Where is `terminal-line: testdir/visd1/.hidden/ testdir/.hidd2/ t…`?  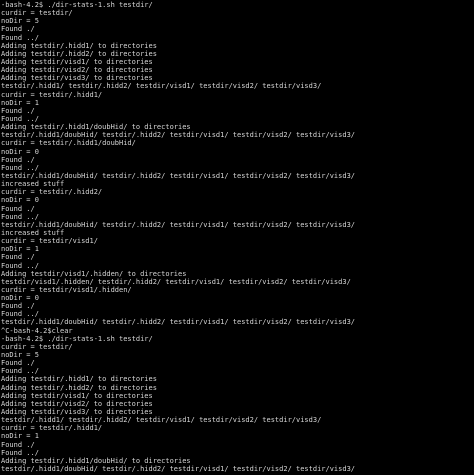 terminal-line: testdir/visd1/.hidden/ testdir/.hidd2/ t… is located at coordinates (176, 281).